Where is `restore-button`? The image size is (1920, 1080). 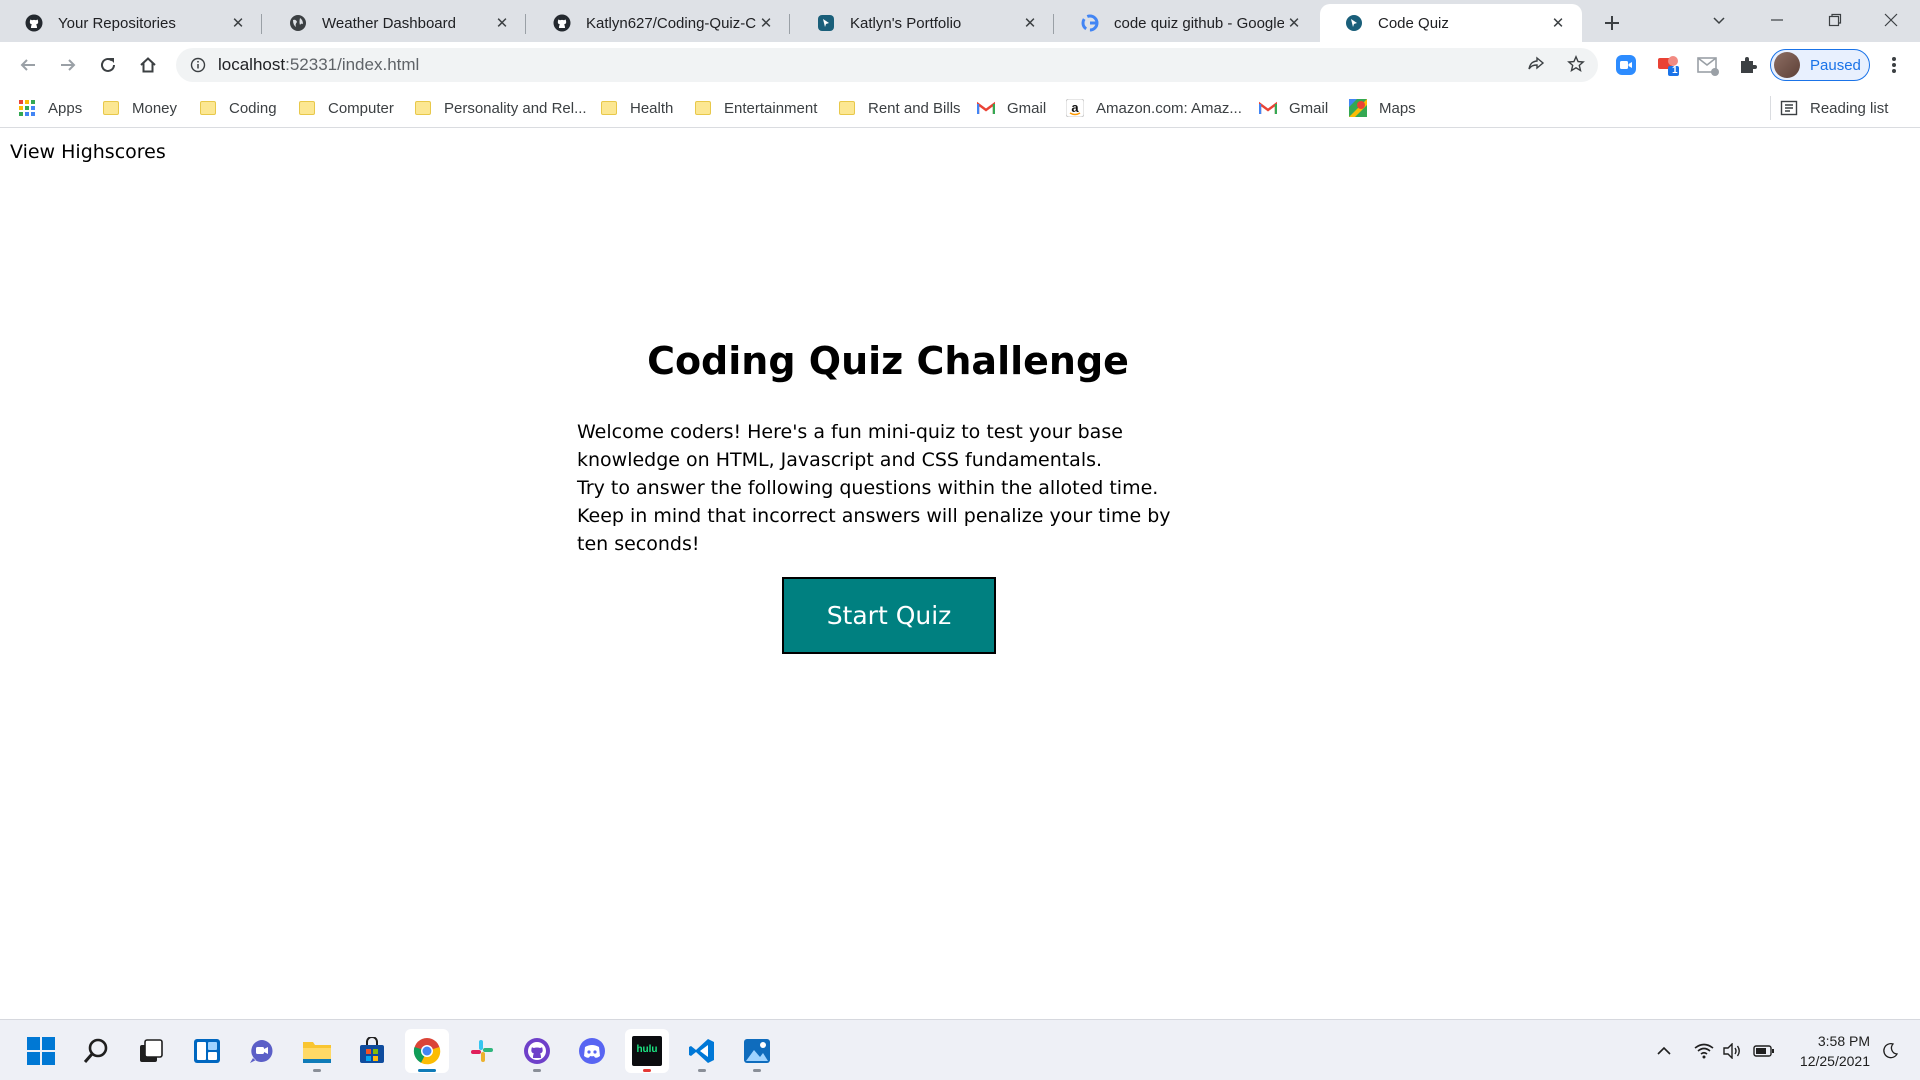
restore-button is located at coordinates (1835, 20).